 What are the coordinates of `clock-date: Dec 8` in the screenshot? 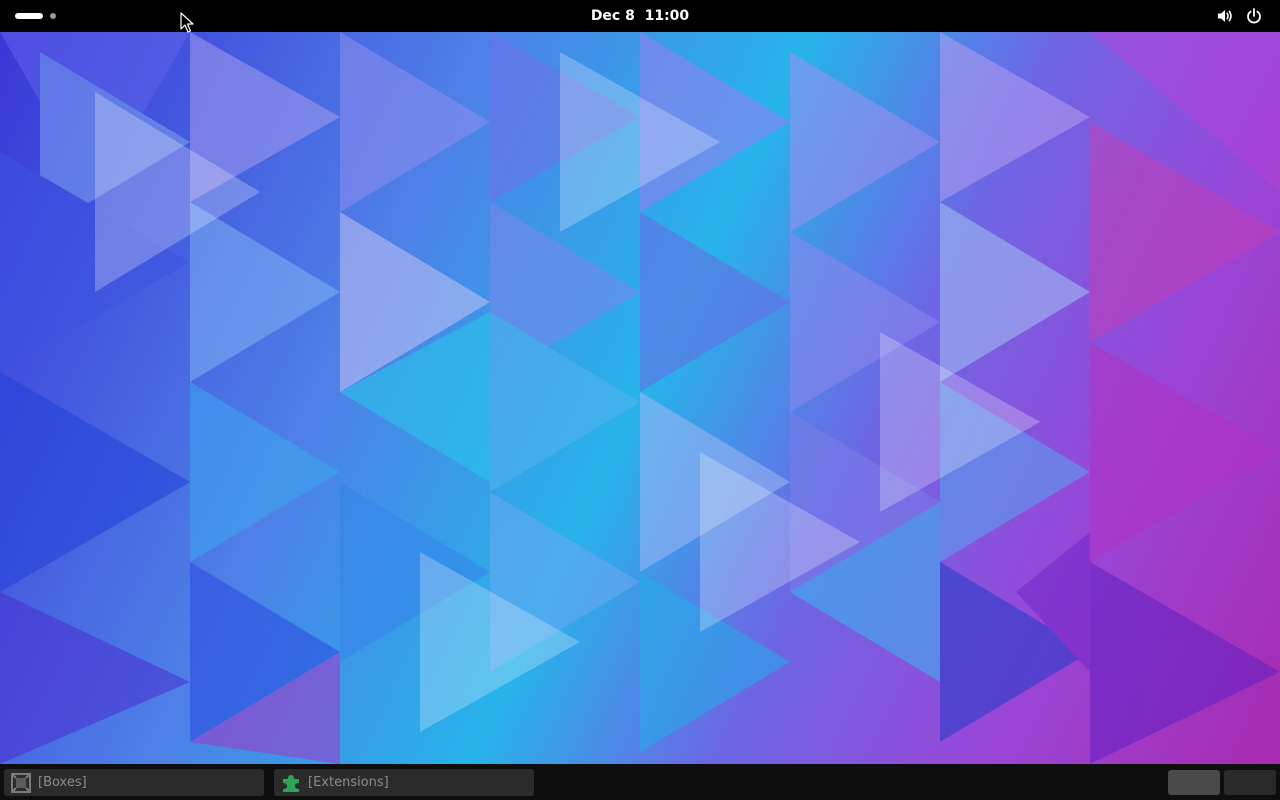 It's located at (612, 16).